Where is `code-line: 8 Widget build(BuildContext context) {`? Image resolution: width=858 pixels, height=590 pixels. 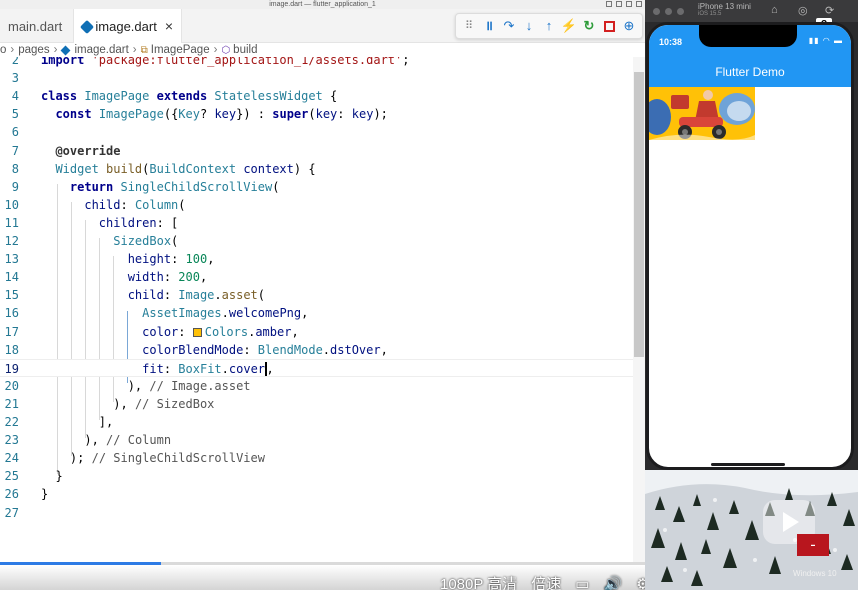 code-line: 8 Widget build(BuildContext context) { is located at coordinates (316, 169).